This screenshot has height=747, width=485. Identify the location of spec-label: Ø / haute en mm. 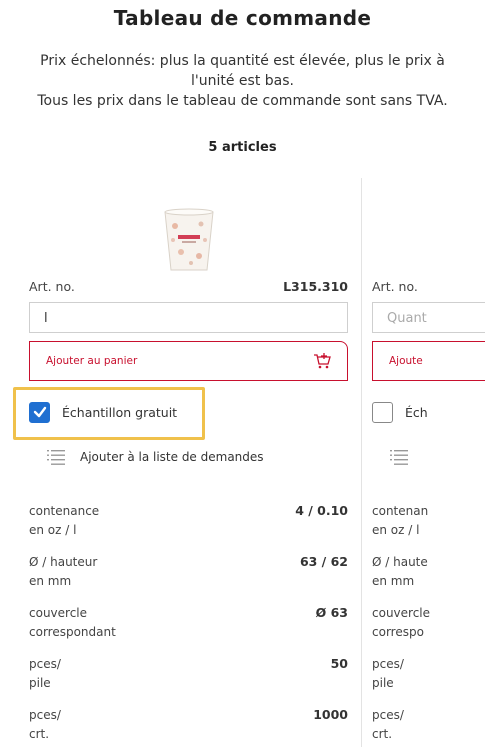
(400, 572).